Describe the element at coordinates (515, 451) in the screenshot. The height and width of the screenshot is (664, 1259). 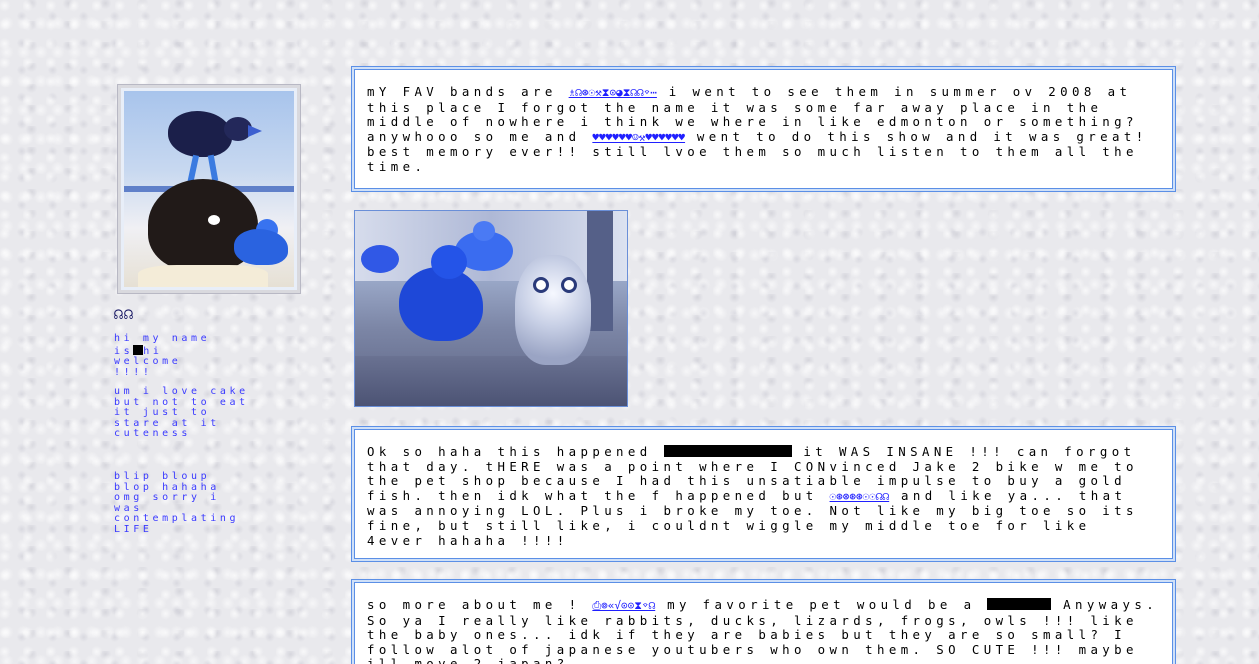
I see `post-text-part: Ok so haha this happened` at that location.